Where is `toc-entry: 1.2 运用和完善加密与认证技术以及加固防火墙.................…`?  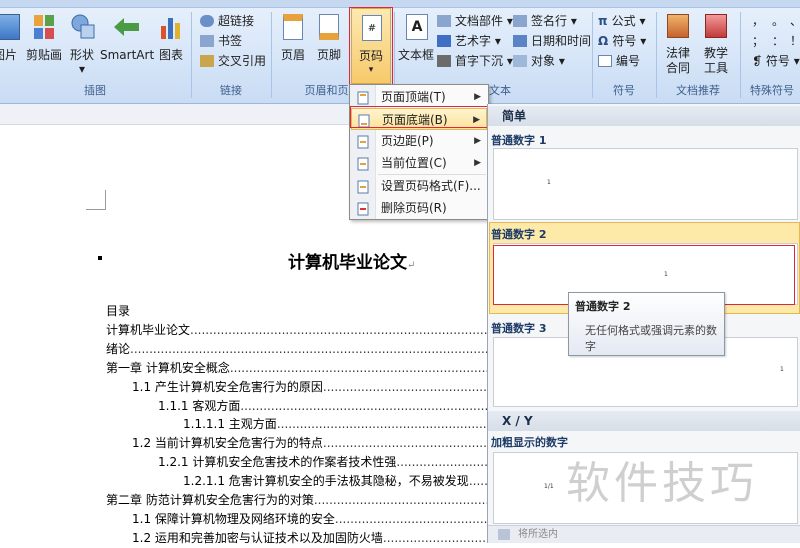
toc-entry: 1.2 运用和完善加密与认证技术以及加固防火墙.................… is located at coordinates (309, 538).